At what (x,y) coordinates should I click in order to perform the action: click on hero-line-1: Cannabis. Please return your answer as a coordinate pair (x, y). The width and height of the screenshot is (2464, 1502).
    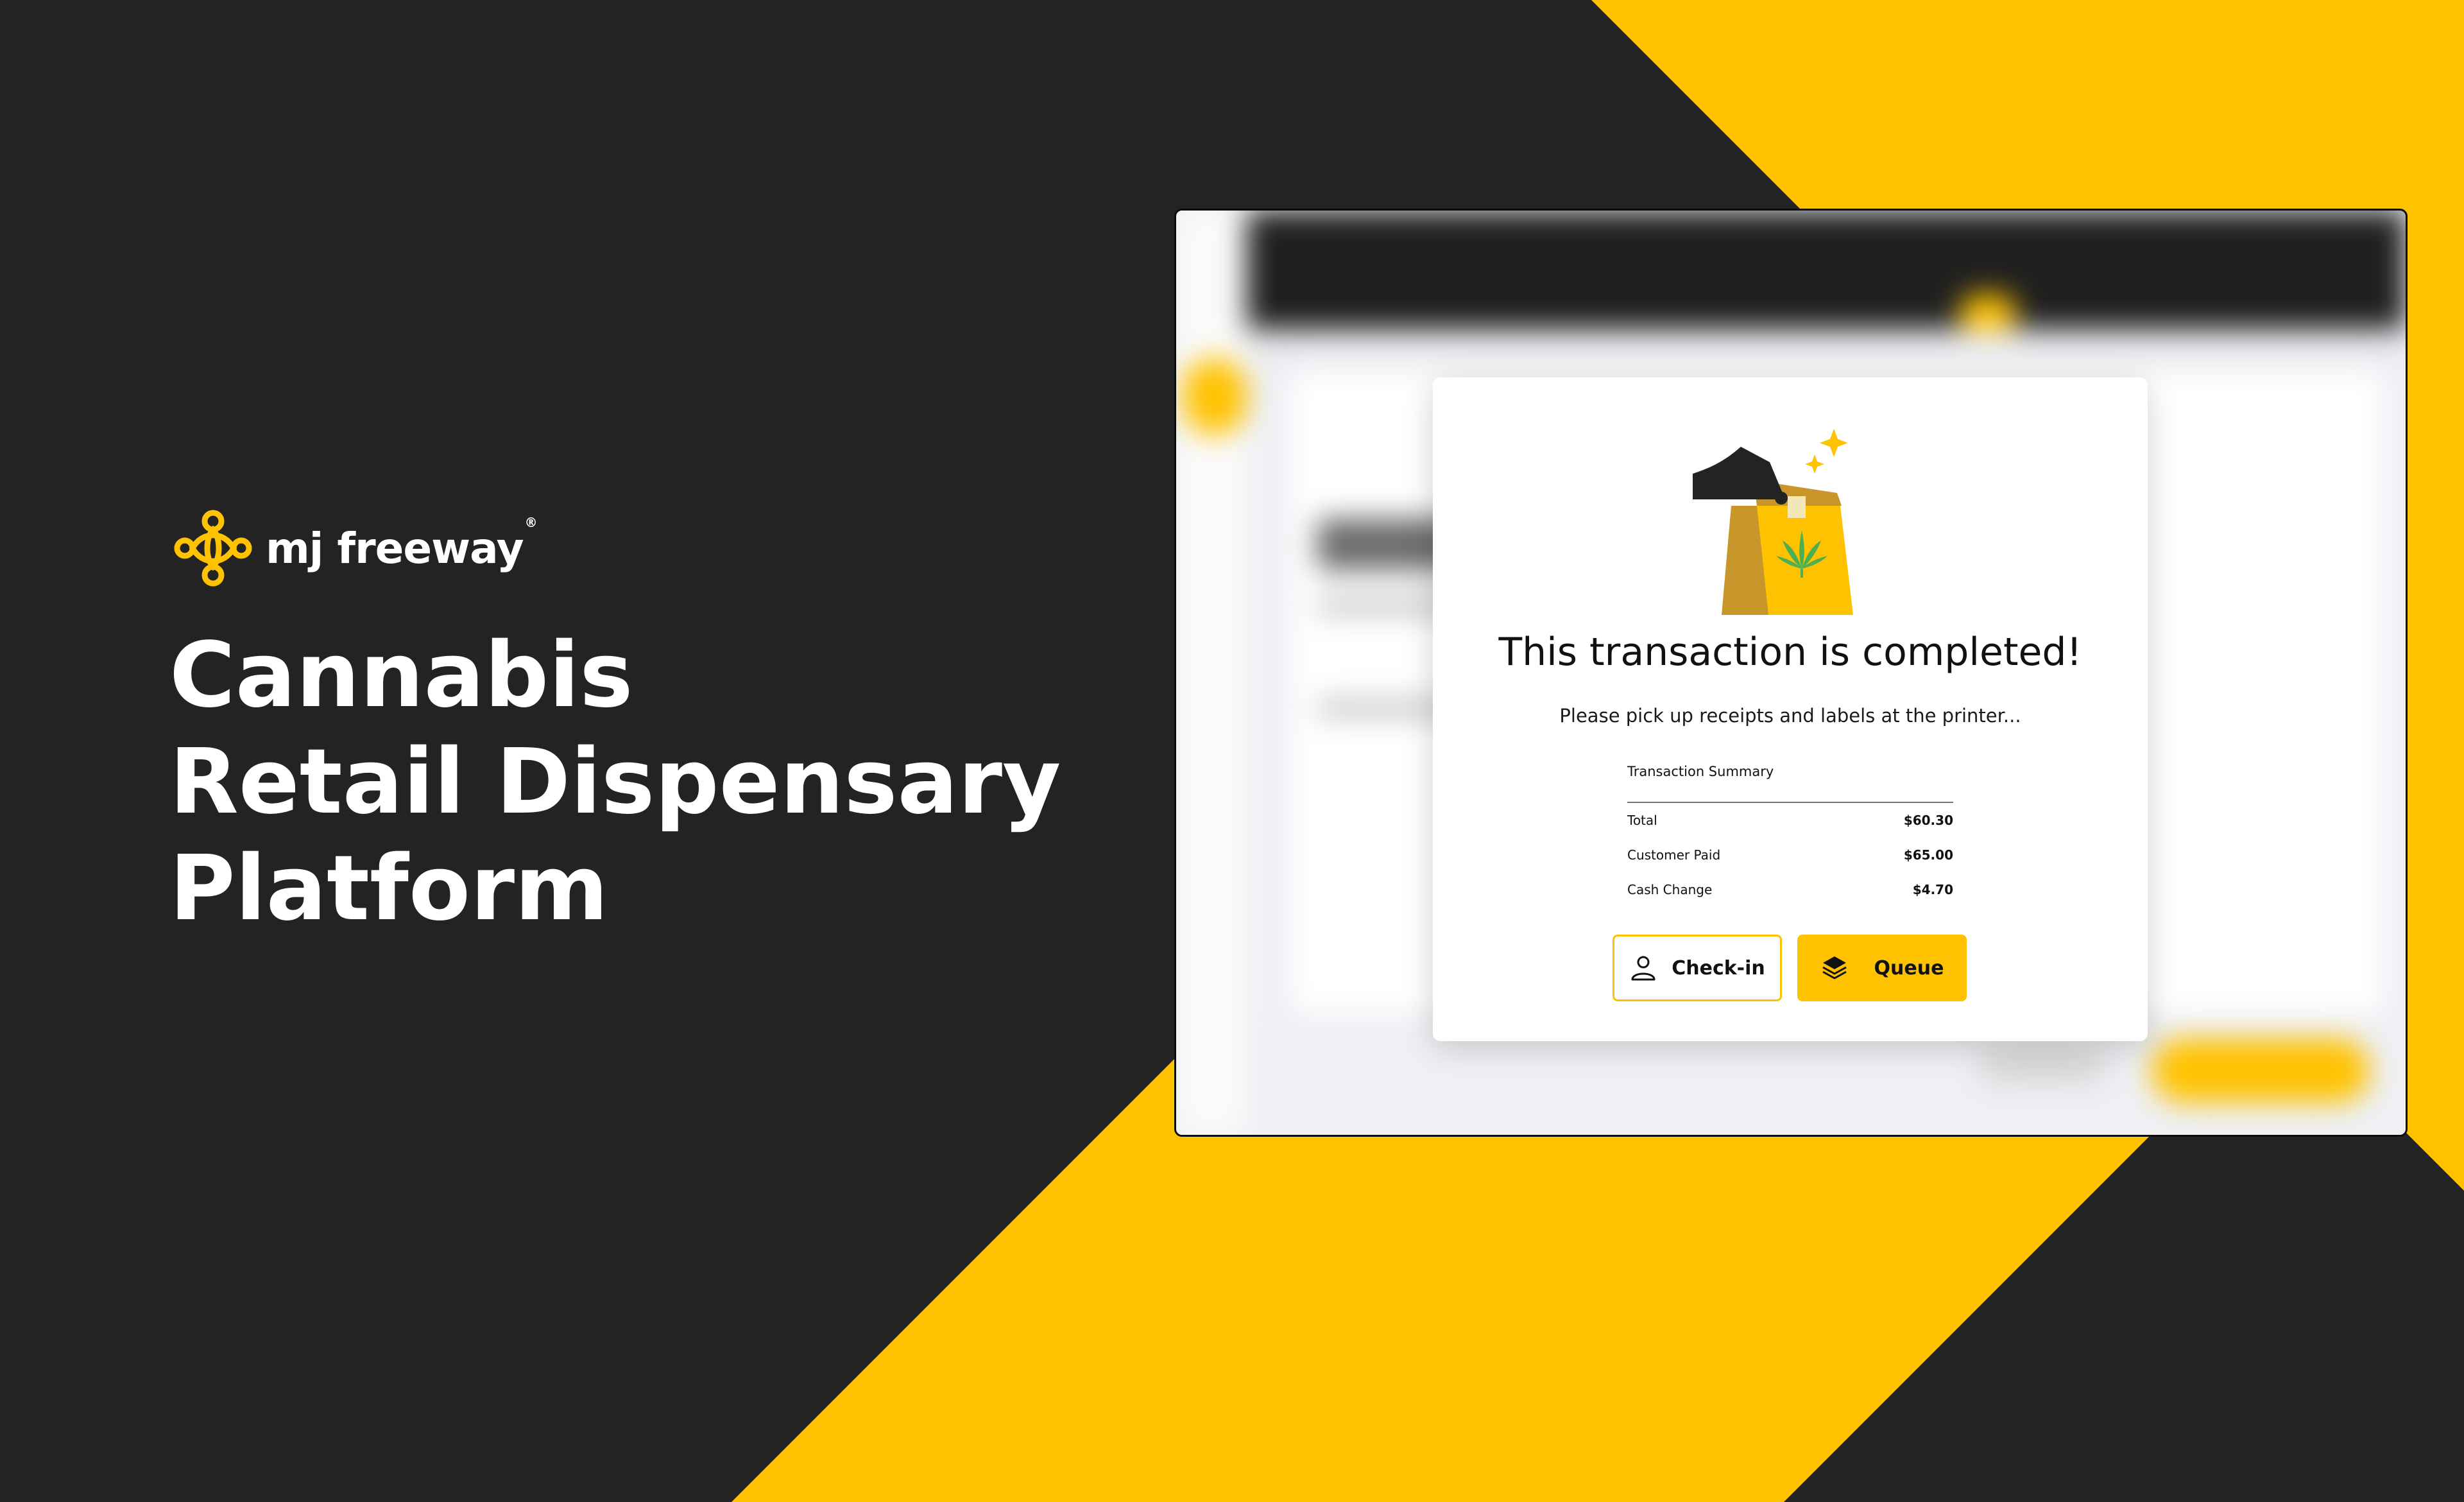
    Looking at the image, I should click on (401, 675).